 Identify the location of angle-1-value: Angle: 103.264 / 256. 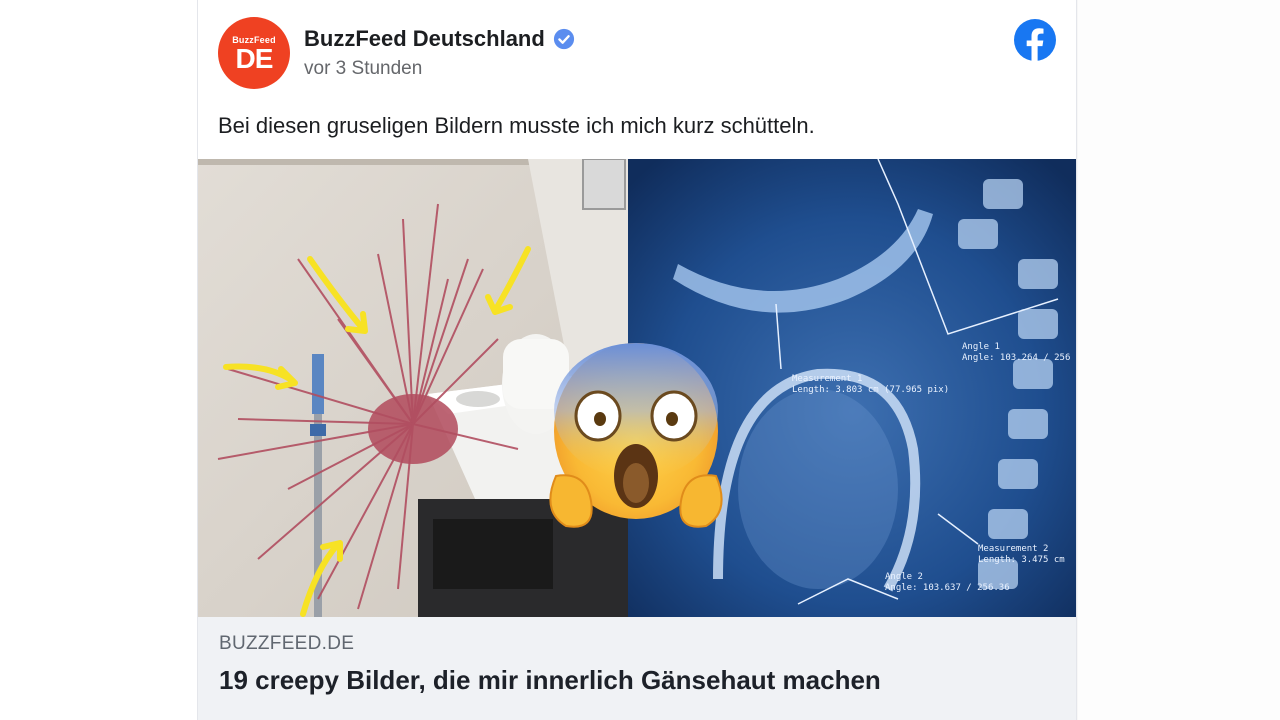
(1016, 358).